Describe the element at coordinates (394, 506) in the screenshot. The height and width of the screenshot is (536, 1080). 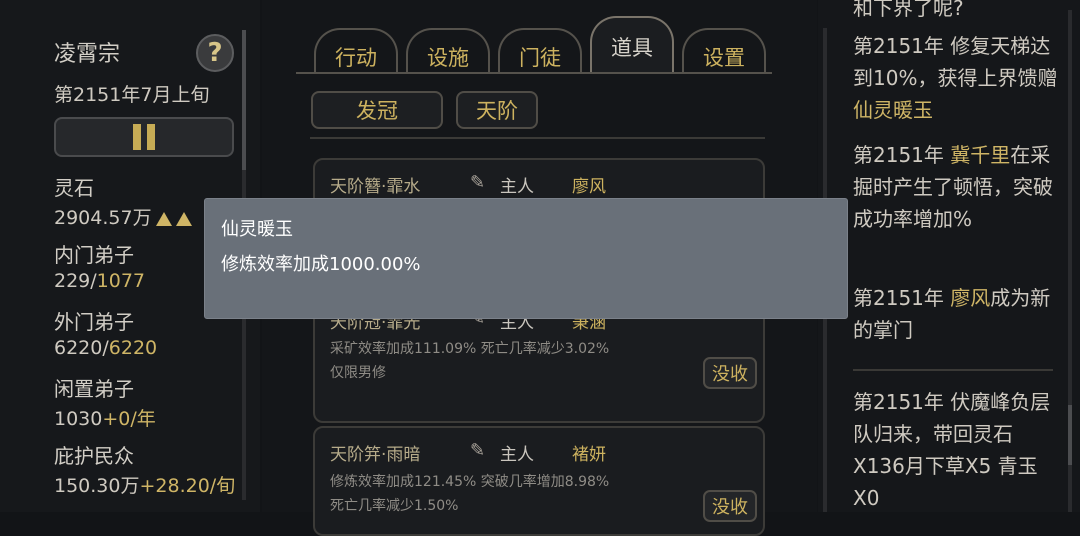
I see `item-effect: 死亡几率减少1.50%` at that location.